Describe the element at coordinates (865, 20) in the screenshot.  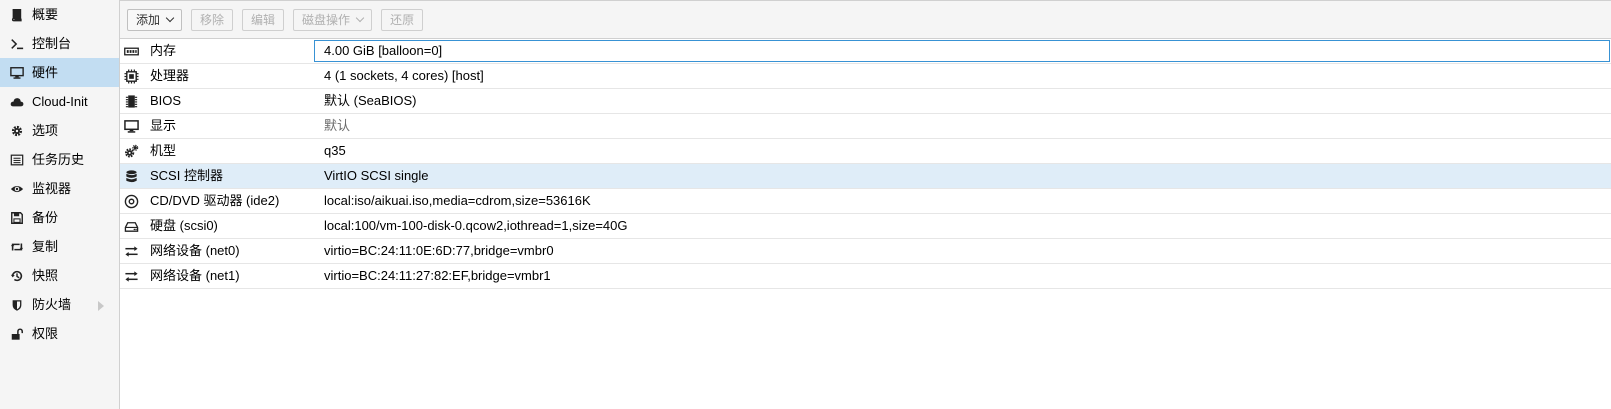
I see `toolbar: 添加 移除 编辑 磁盘操作 还原` at that location.